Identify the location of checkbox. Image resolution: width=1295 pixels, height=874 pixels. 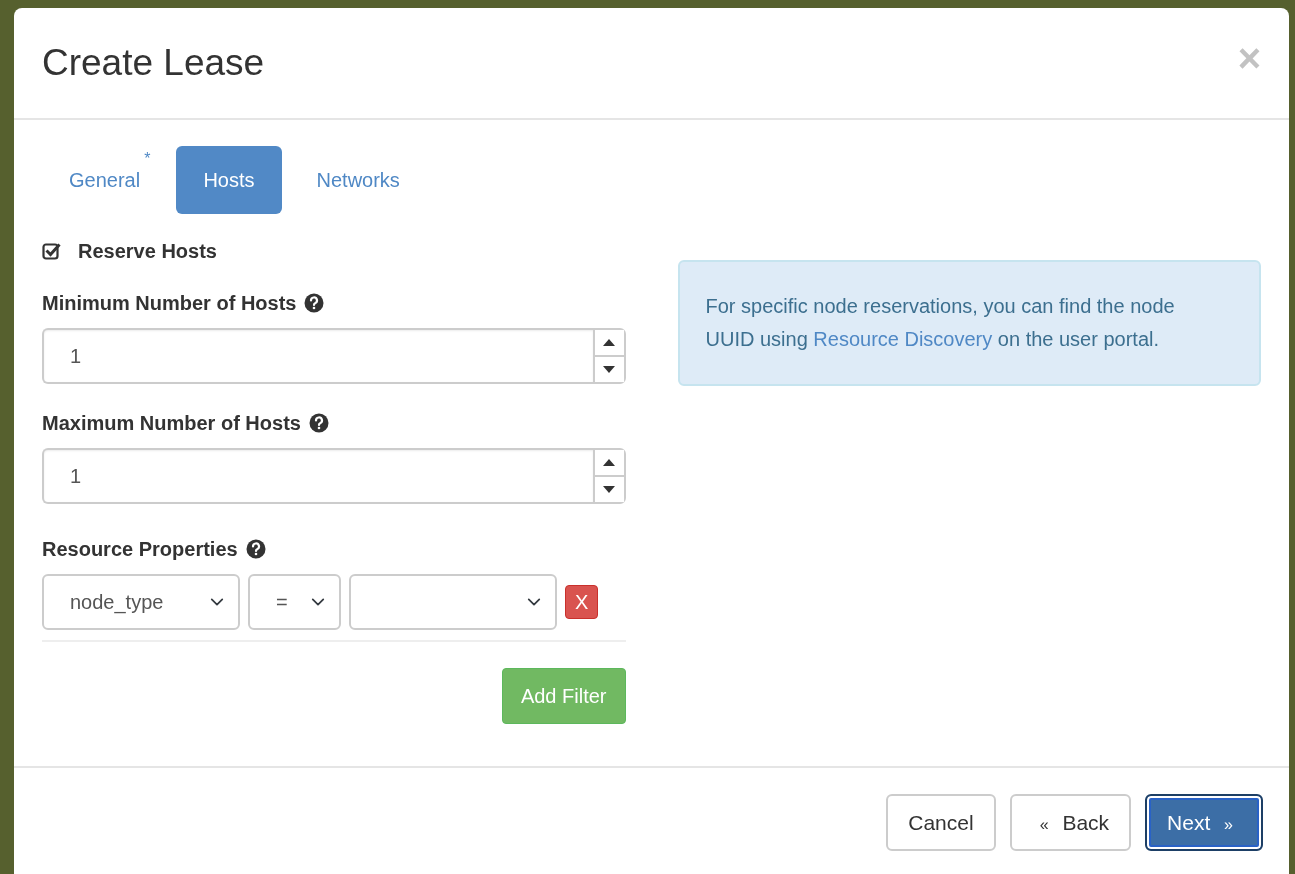
(52, 251).